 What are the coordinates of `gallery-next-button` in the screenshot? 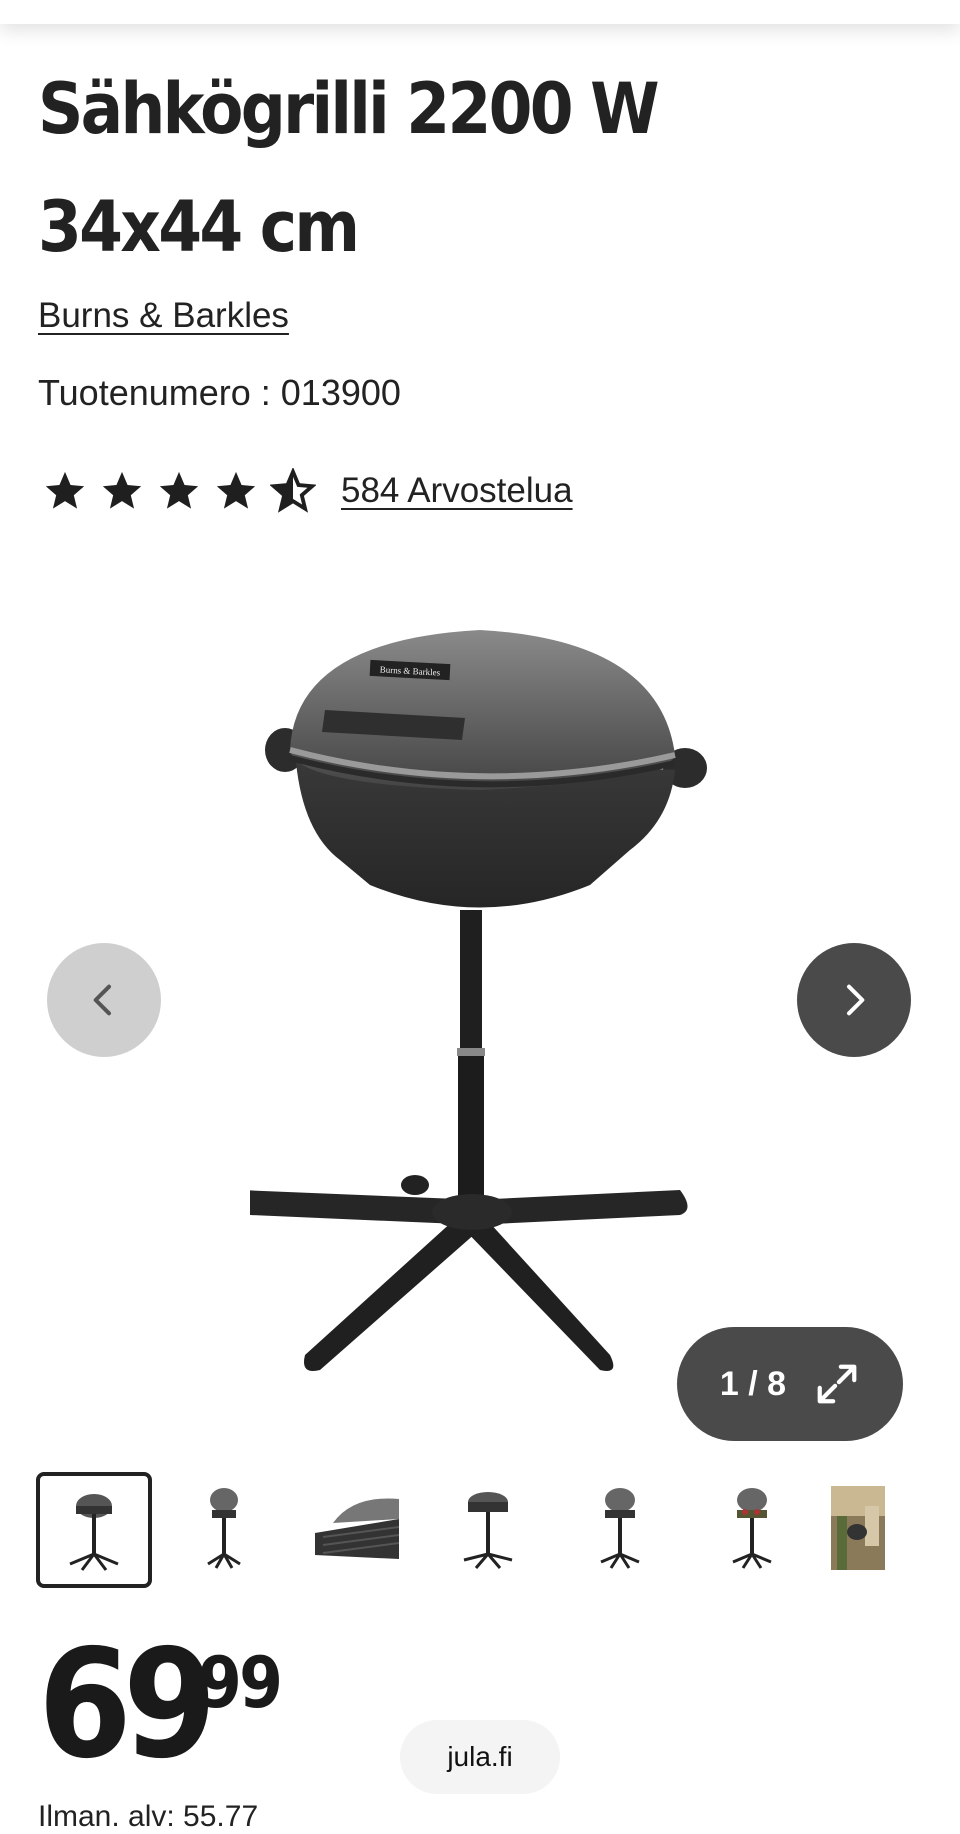 It's located at (854, 1000).